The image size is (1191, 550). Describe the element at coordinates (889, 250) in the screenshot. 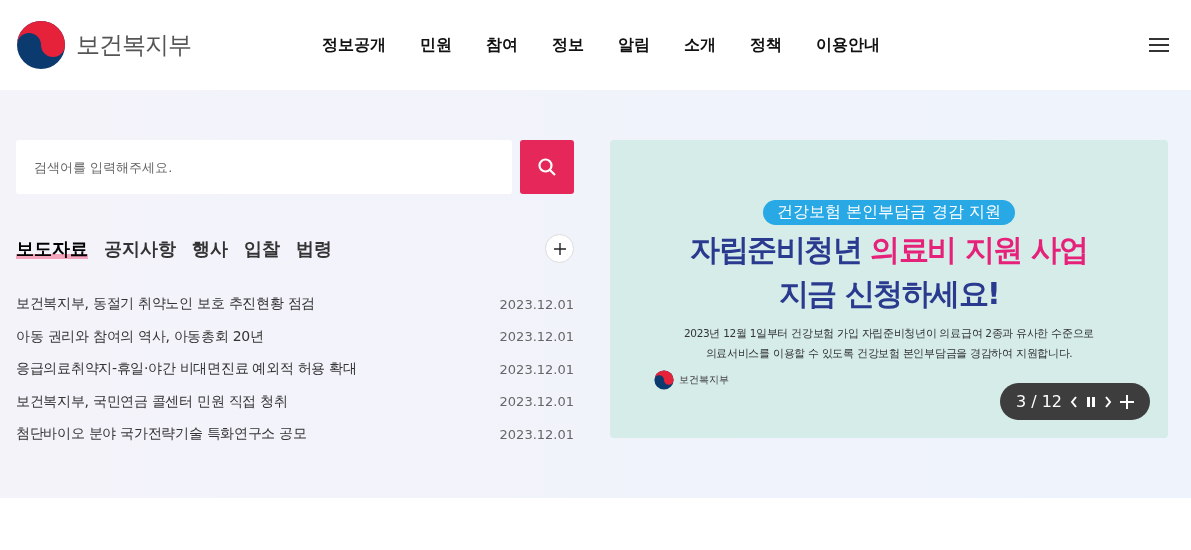

I see `banner-headline: 자립준비청년 의료비 지원 사업` at that location.